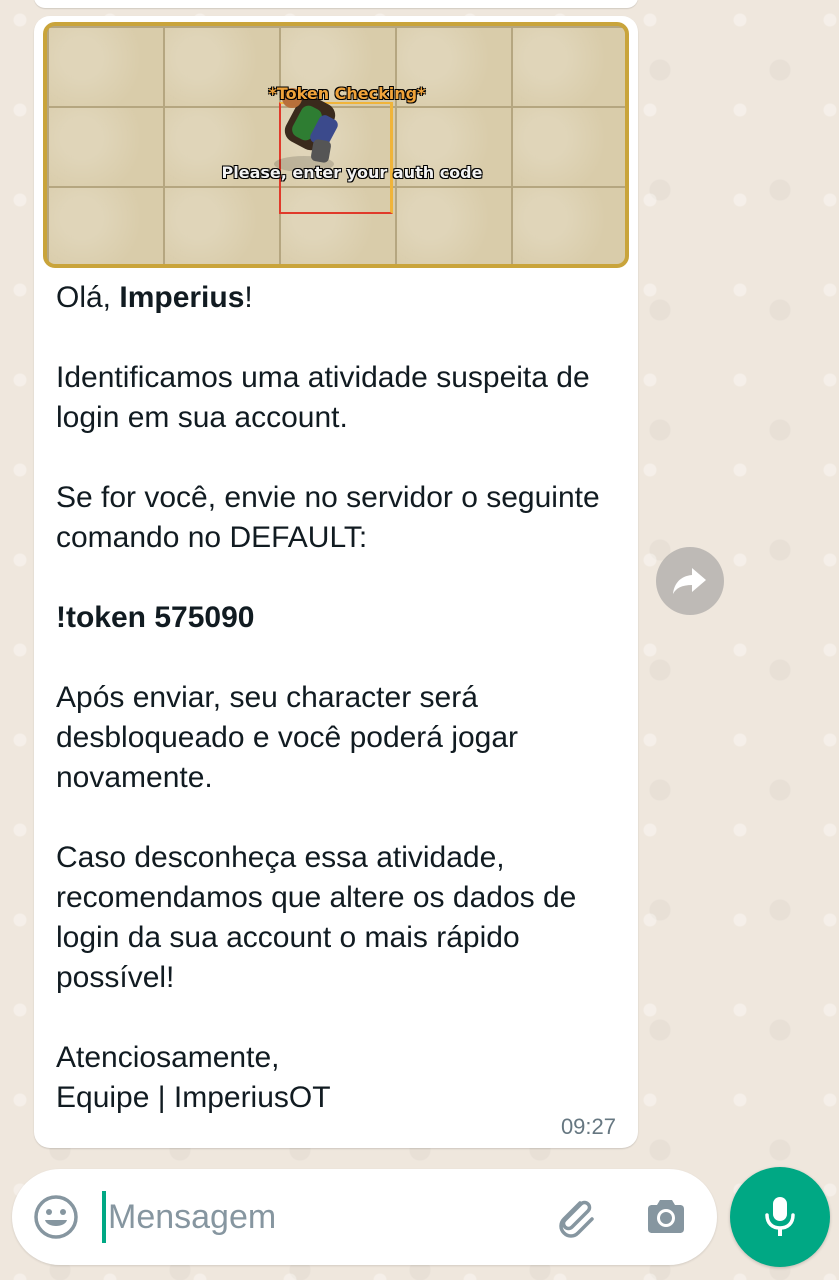 The height and width of the screenshot is (1280, 839). Describe the element at coordinates (347, 93) in the screenshot. I see `image-title: *Token Checking*` at that location.